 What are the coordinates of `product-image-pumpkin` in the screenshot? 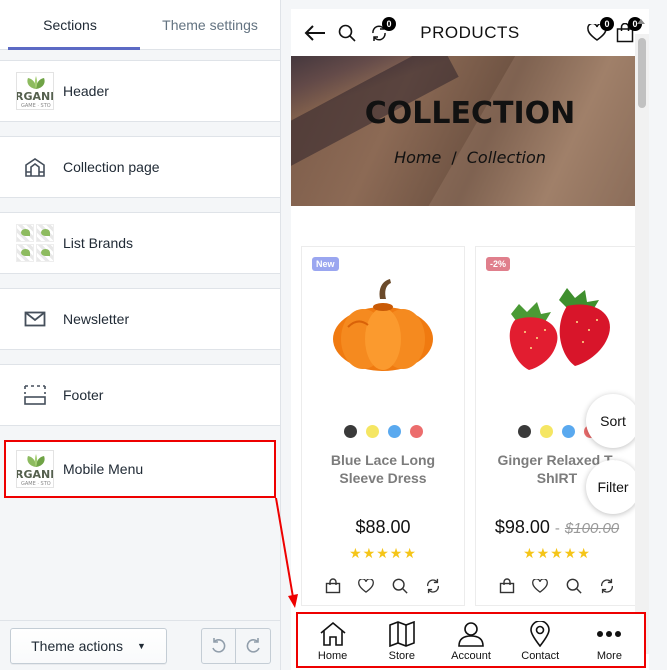 It's located at (383, 327).